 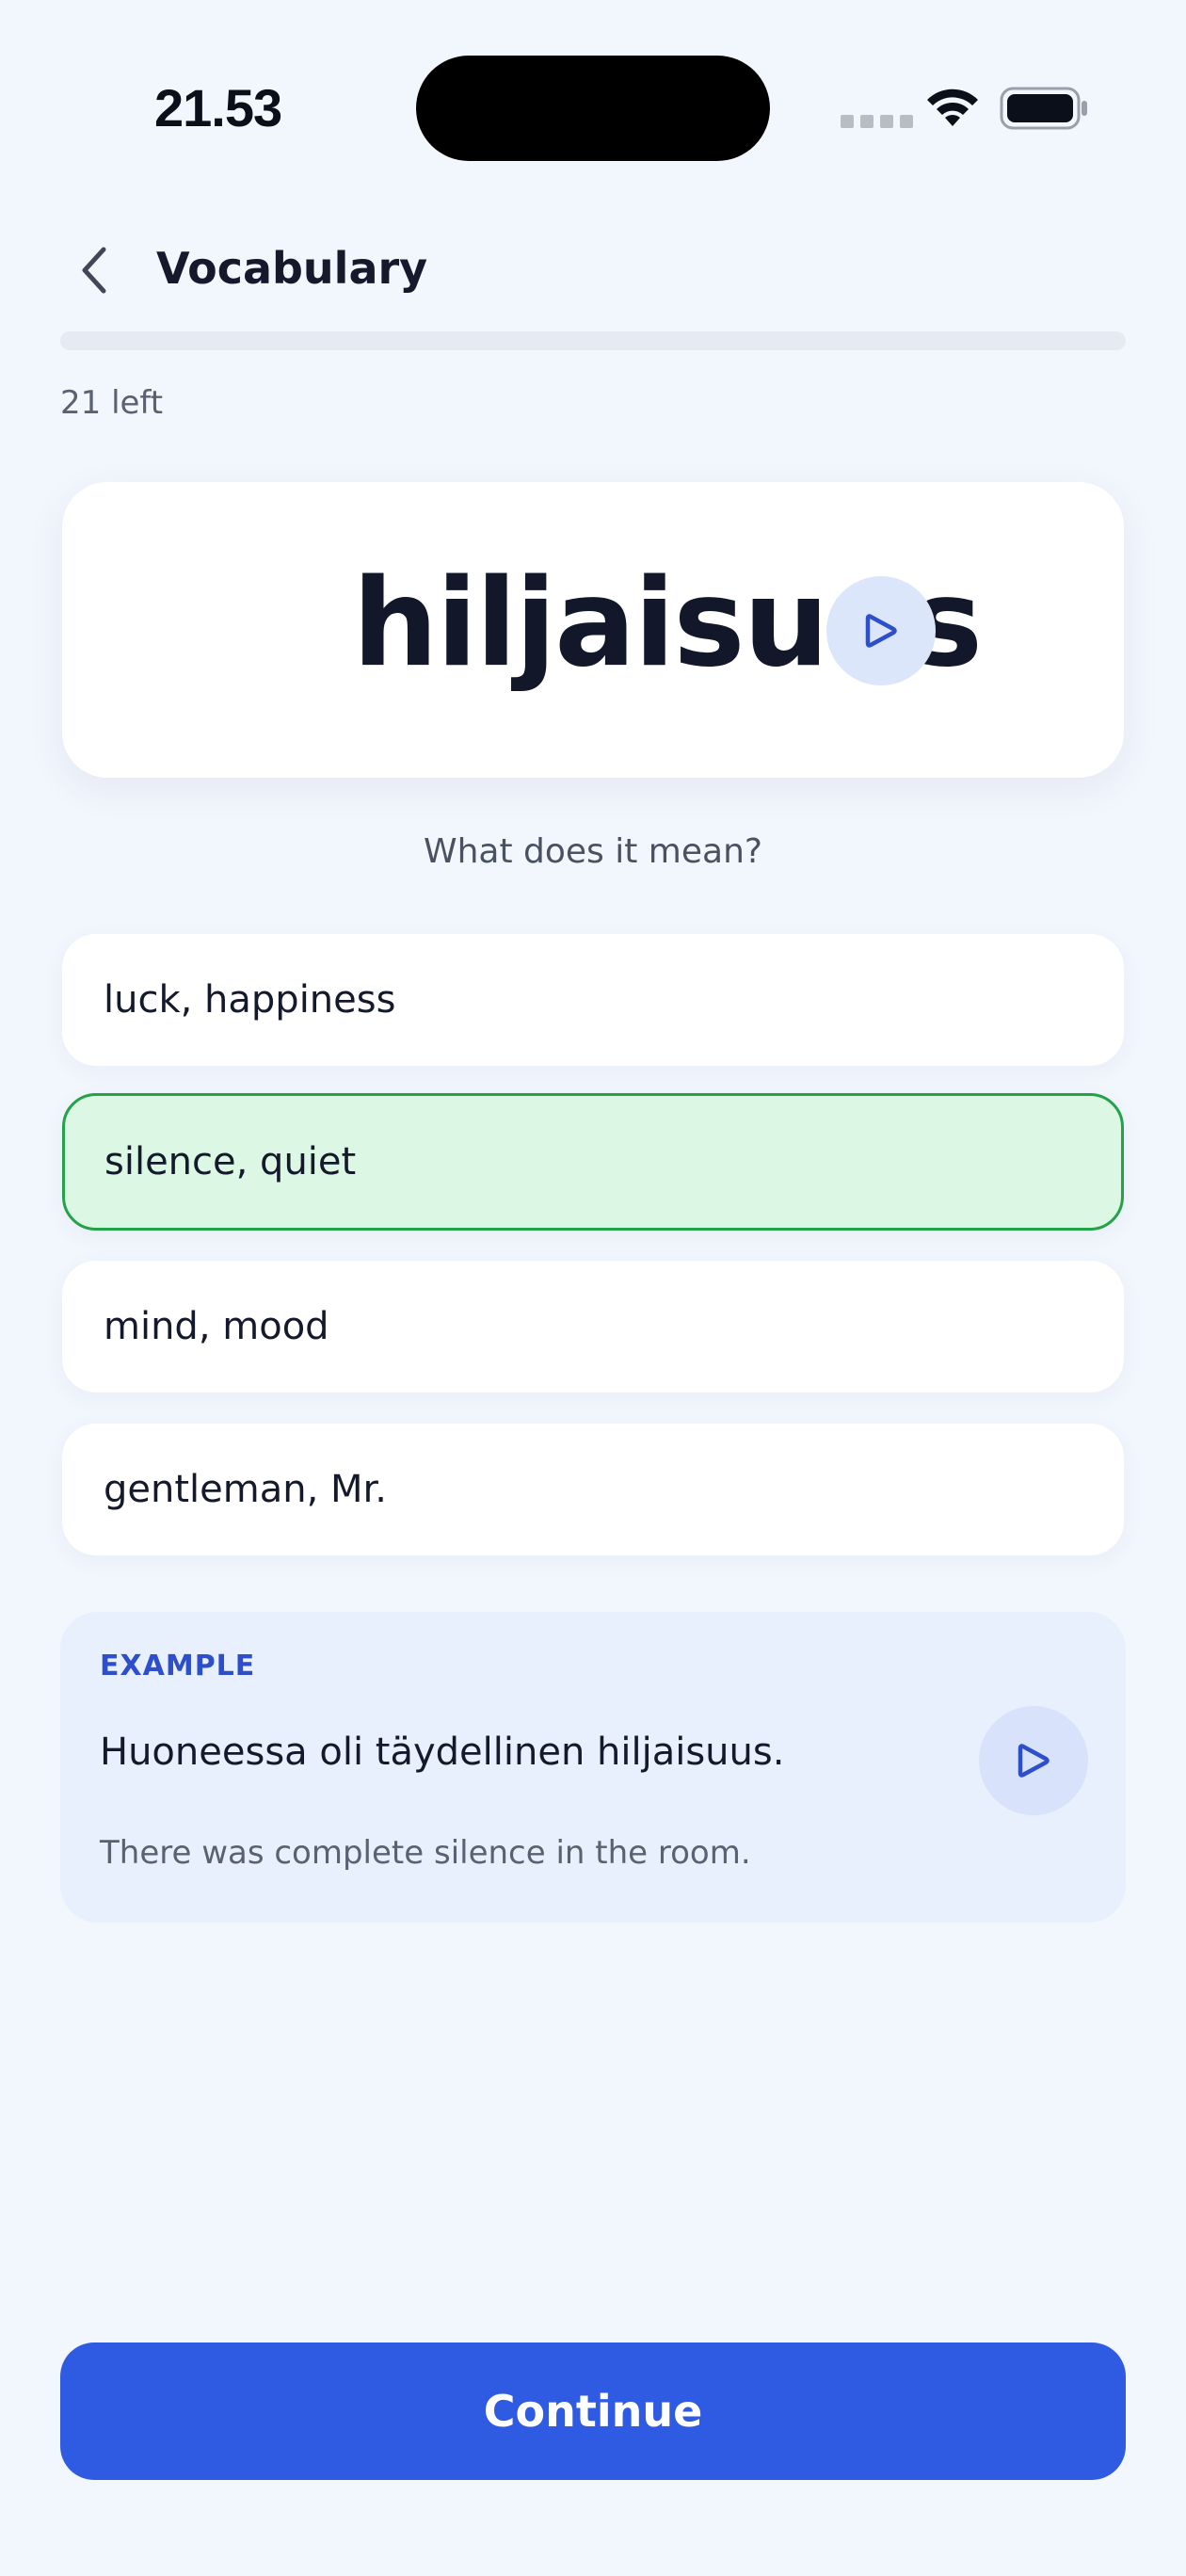 I want to click on word-card: hiljaisuus, so click(x=593, y=630).